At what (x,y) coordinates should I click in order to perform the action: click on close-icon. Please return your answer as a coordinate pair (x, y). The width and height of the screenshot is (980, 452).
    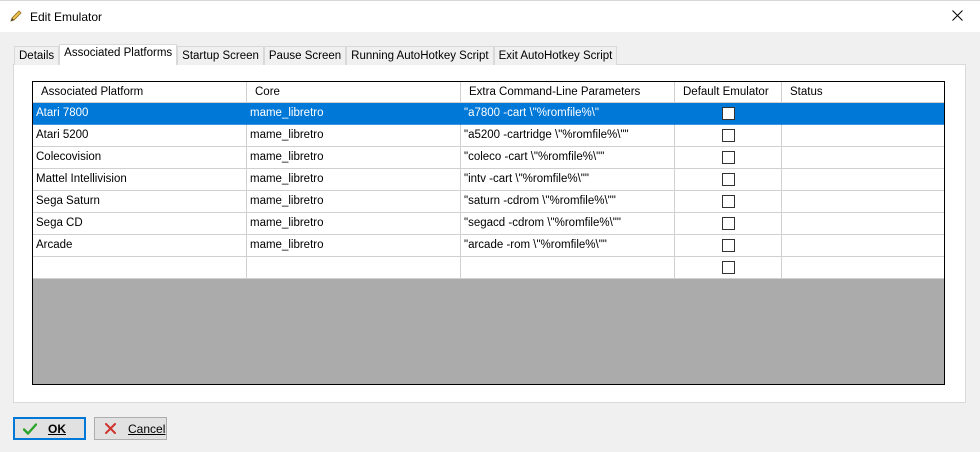
    Looking at the image, I should click on (957, 16).